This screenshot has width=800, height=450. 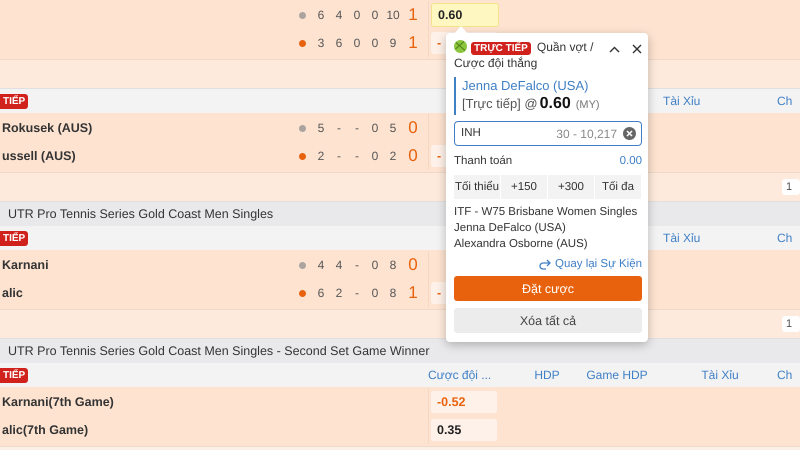 I want to click on price-value: 0.60, so click(x=555, y=103).